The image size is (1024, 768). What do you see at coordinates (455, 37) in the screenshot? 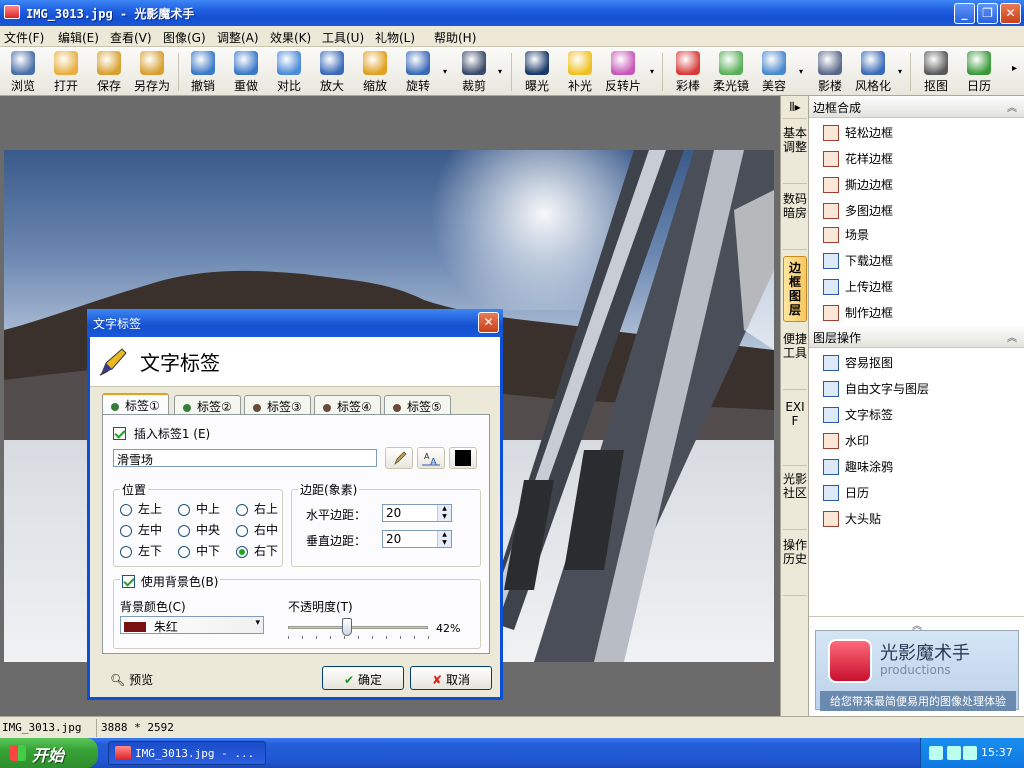
I see `menu-help: 帮助(H)` at bounding box center [455, 37].